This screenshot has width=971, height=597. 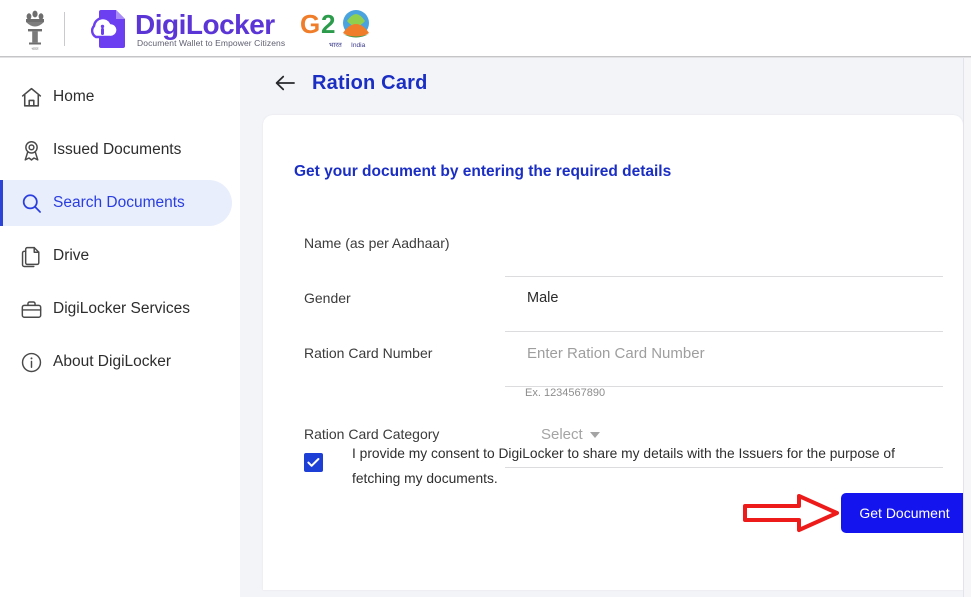 I want to click on ration-card-number-placeholder: Enter Ration Card Number, so click(x=616, y=353).